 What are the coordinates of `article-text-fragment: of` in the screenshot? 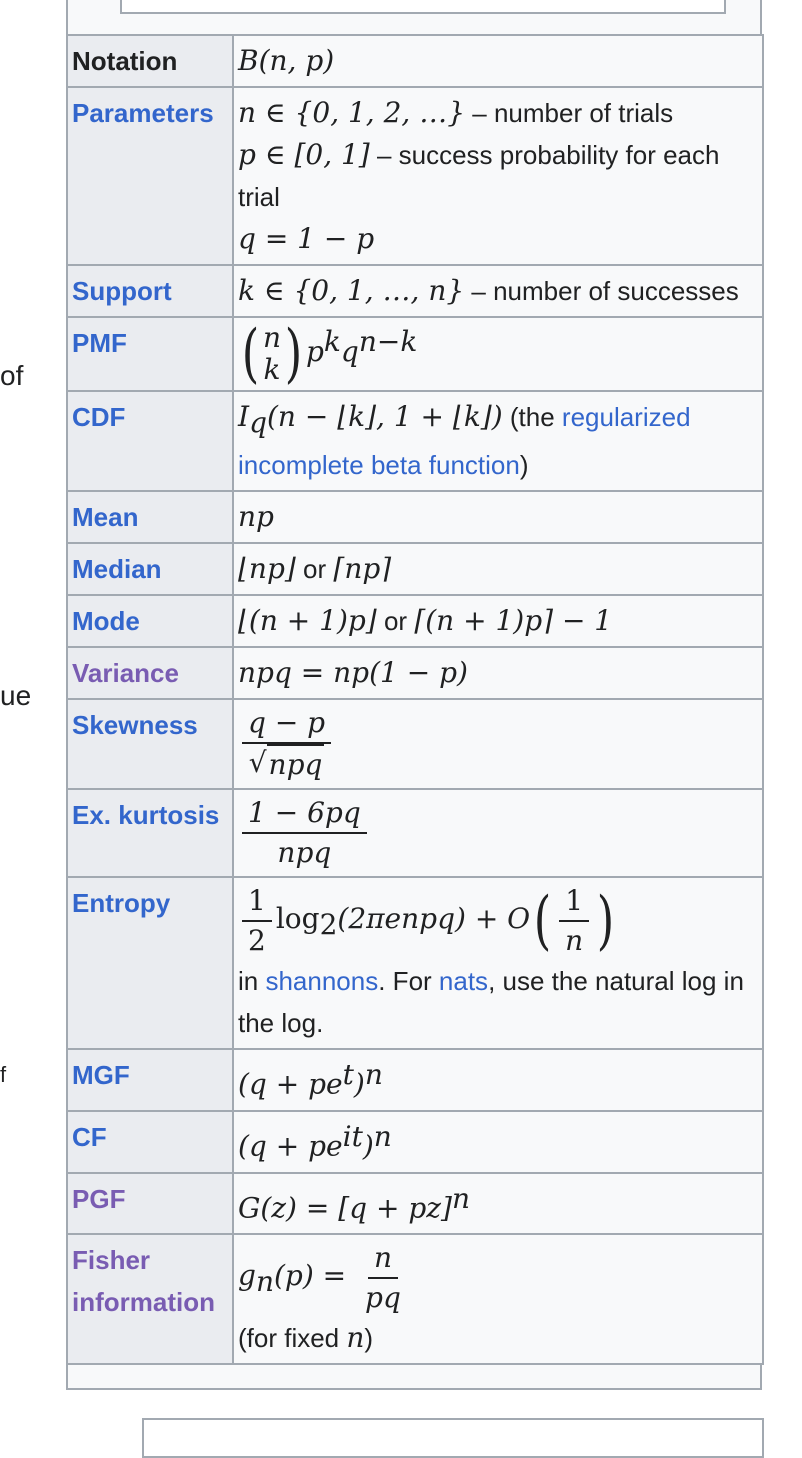 It's located at (12, 375).